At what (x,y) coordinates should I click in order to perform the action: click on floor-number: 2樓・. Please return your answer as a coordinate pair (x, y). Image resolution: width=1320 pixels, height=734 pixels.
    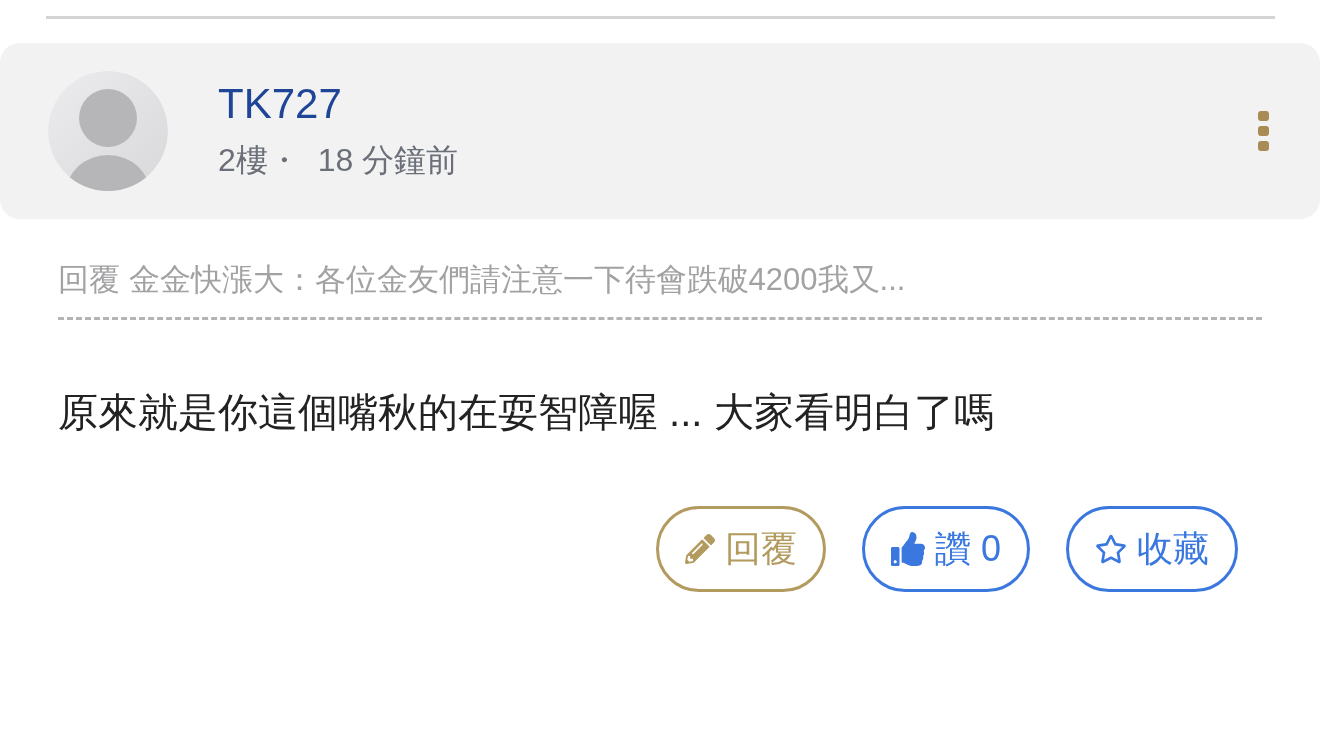
    Looking at the image, I should click on (259, 161).